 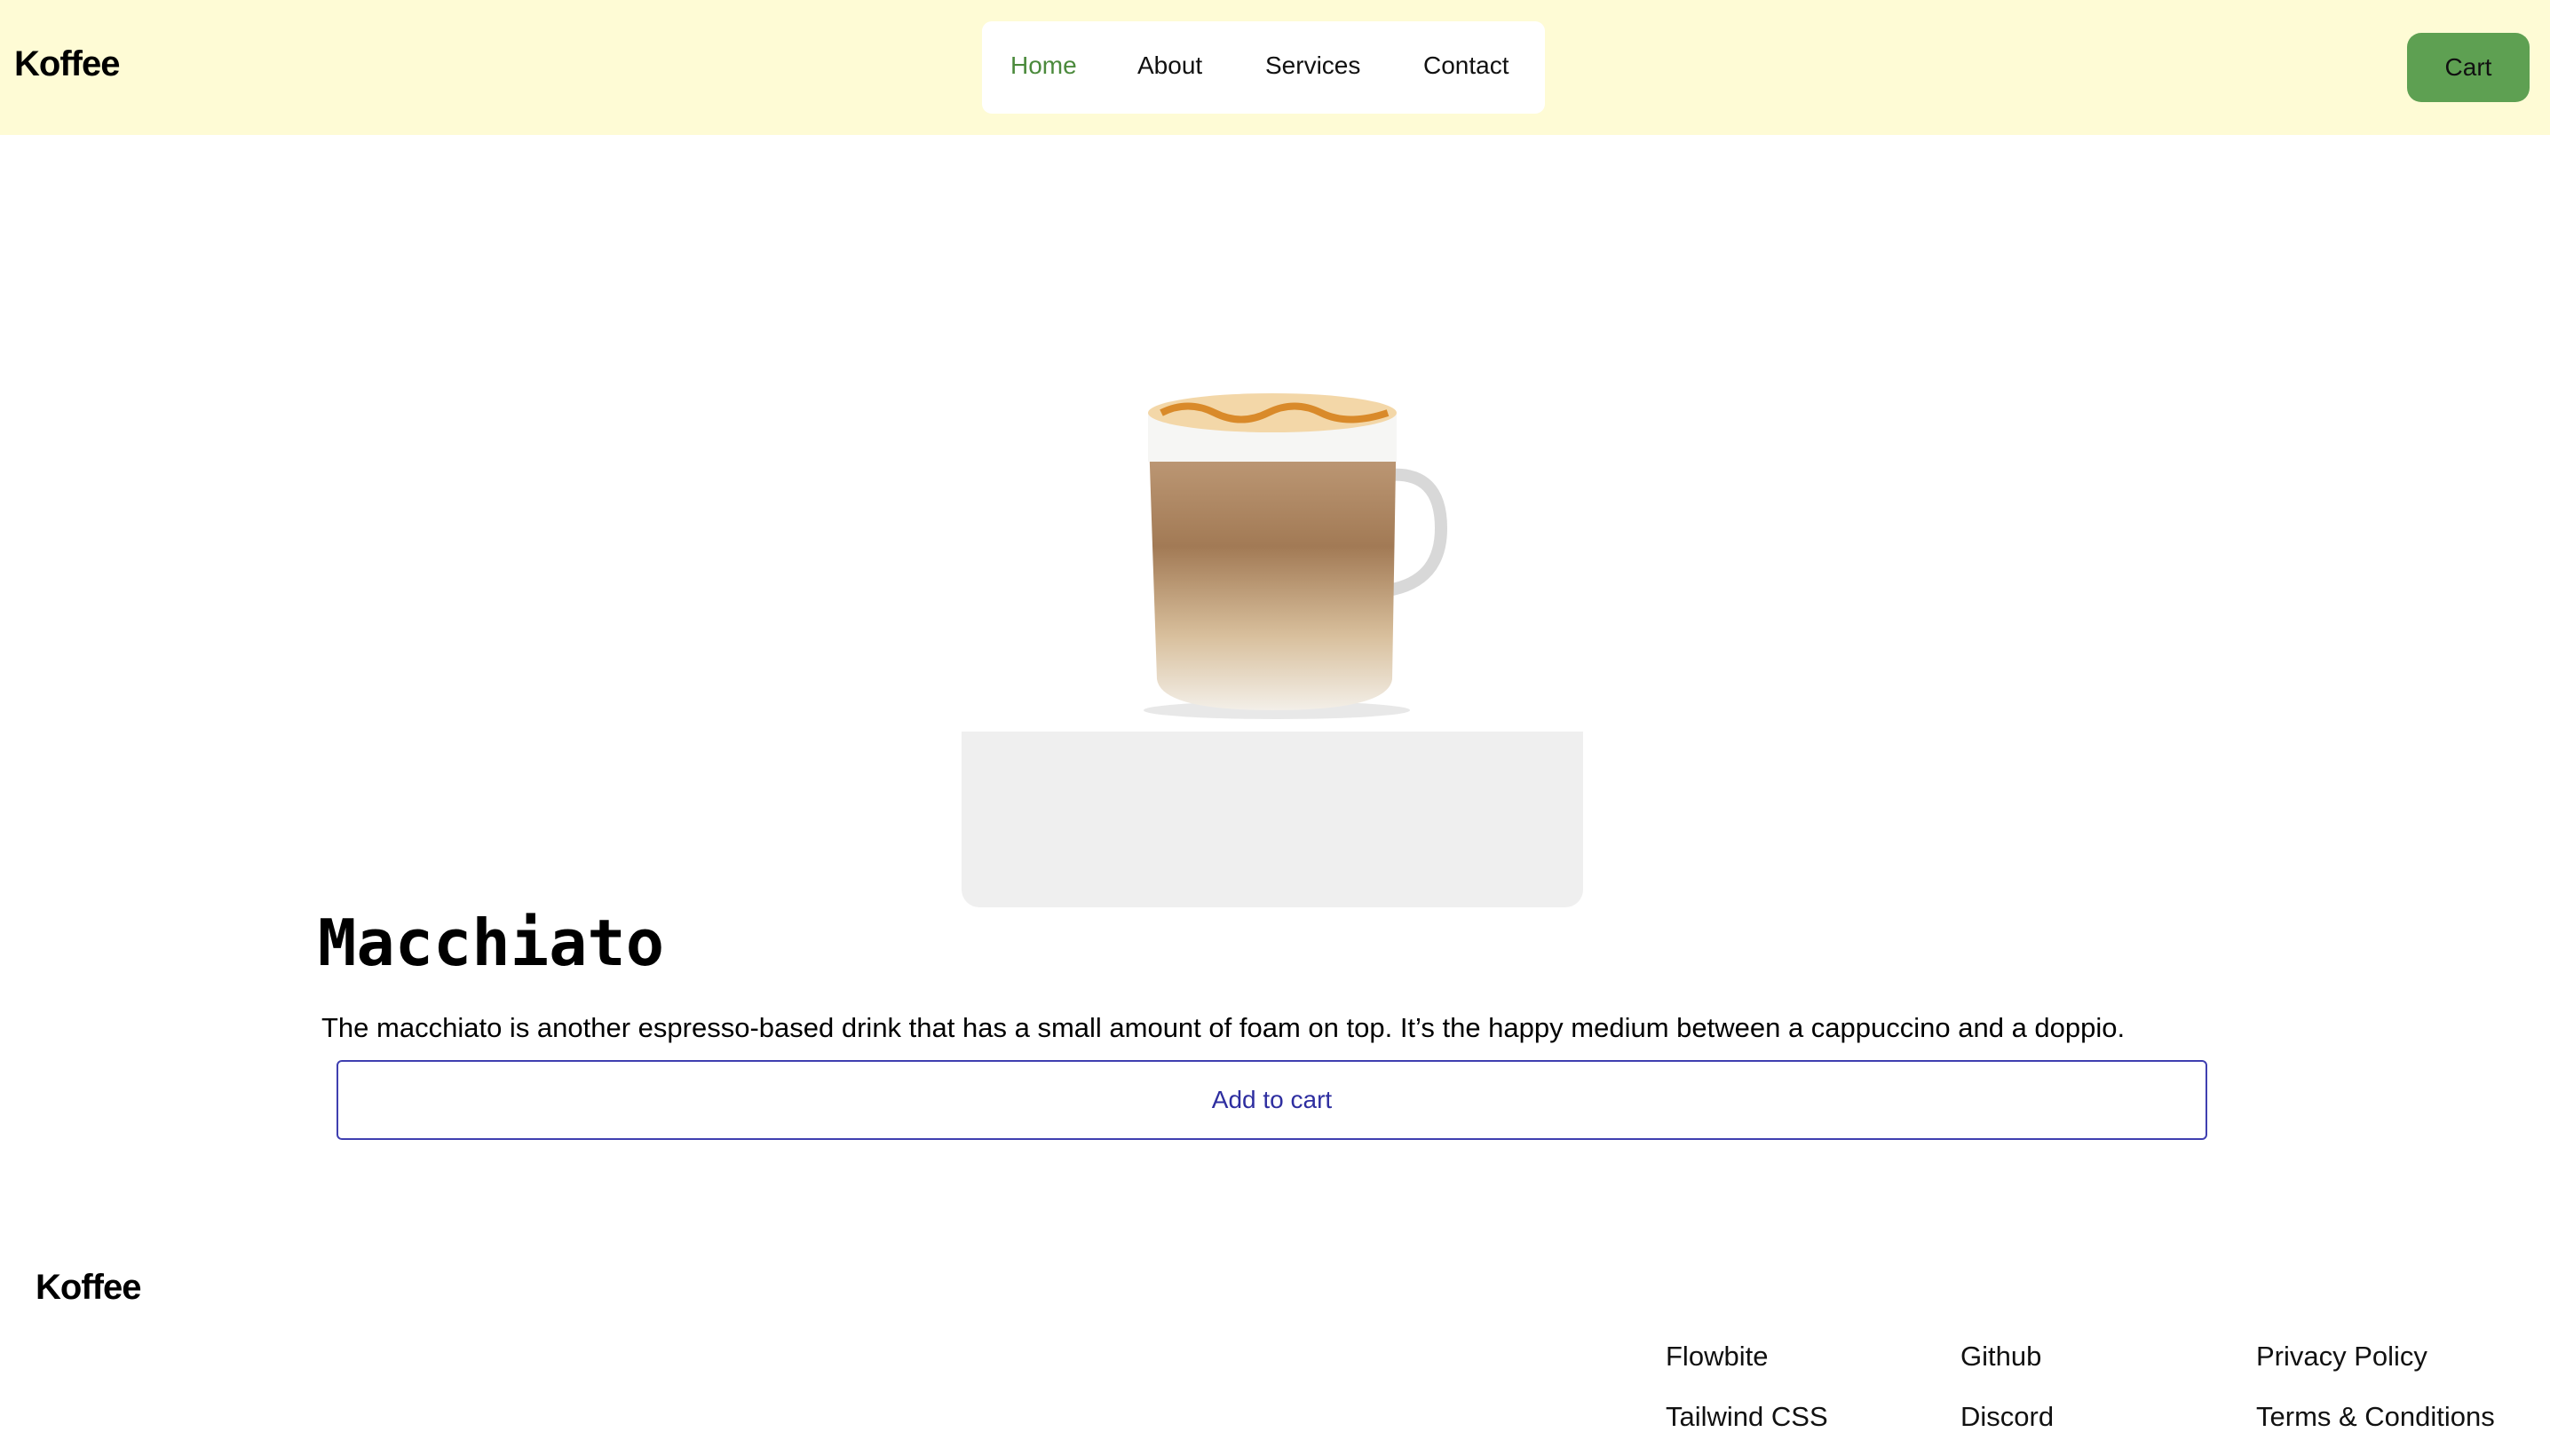 What do you see at coordinates (2375, 1417) in the screenshot?
I see `footer-link-terms: Terms & Conditions` at bounding box center [2375, 1417].